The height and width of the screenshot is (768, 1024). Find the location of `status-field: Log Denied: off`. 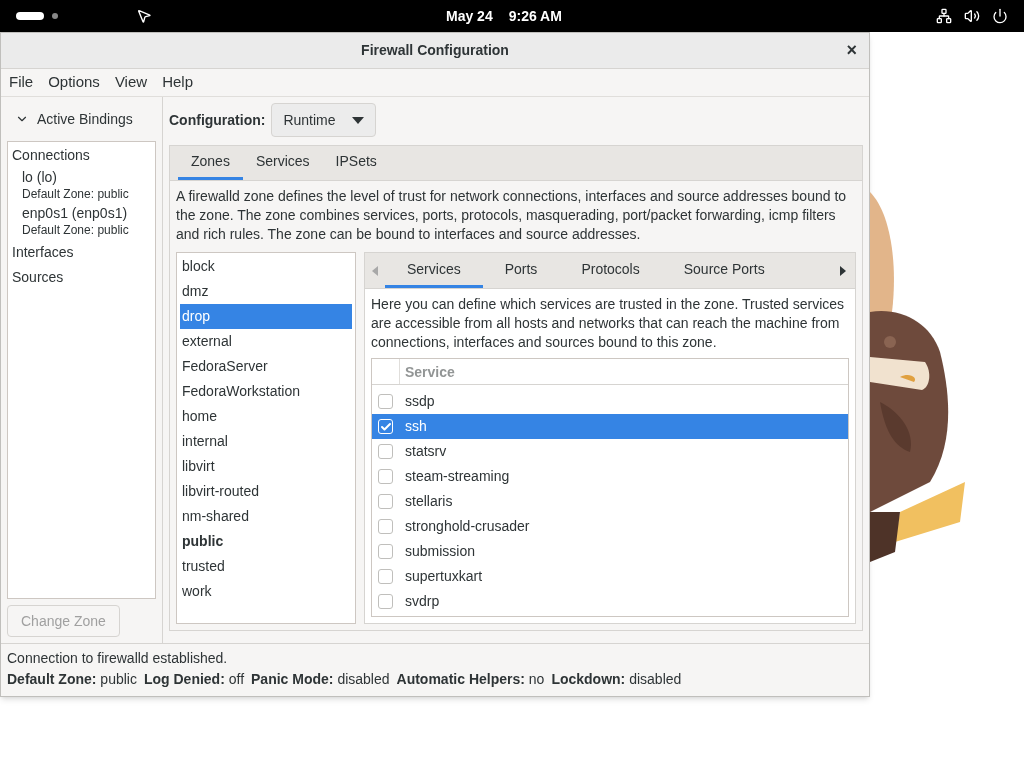

status-field: Log Denied: off is located at coordinates (194, 679).